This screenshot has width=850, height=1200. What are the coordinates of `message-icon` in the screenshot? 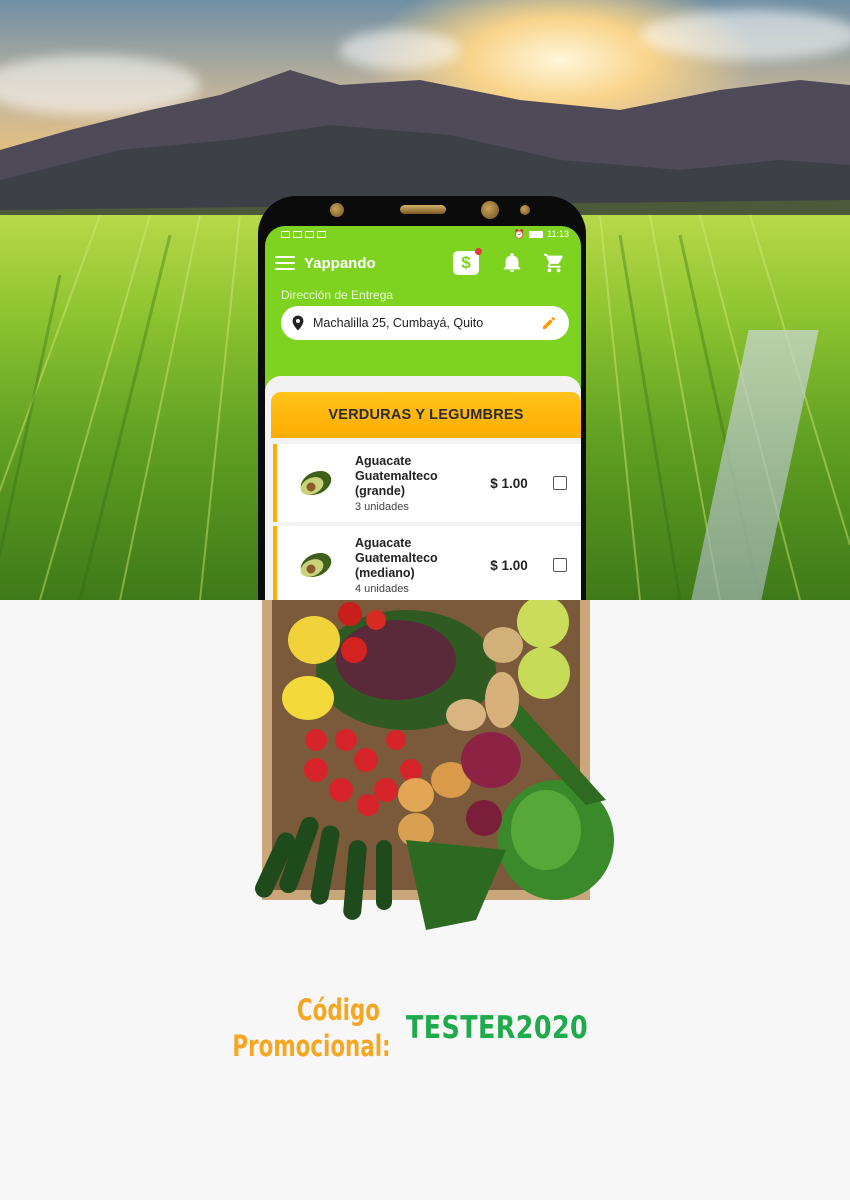 It's located at (309, 234).